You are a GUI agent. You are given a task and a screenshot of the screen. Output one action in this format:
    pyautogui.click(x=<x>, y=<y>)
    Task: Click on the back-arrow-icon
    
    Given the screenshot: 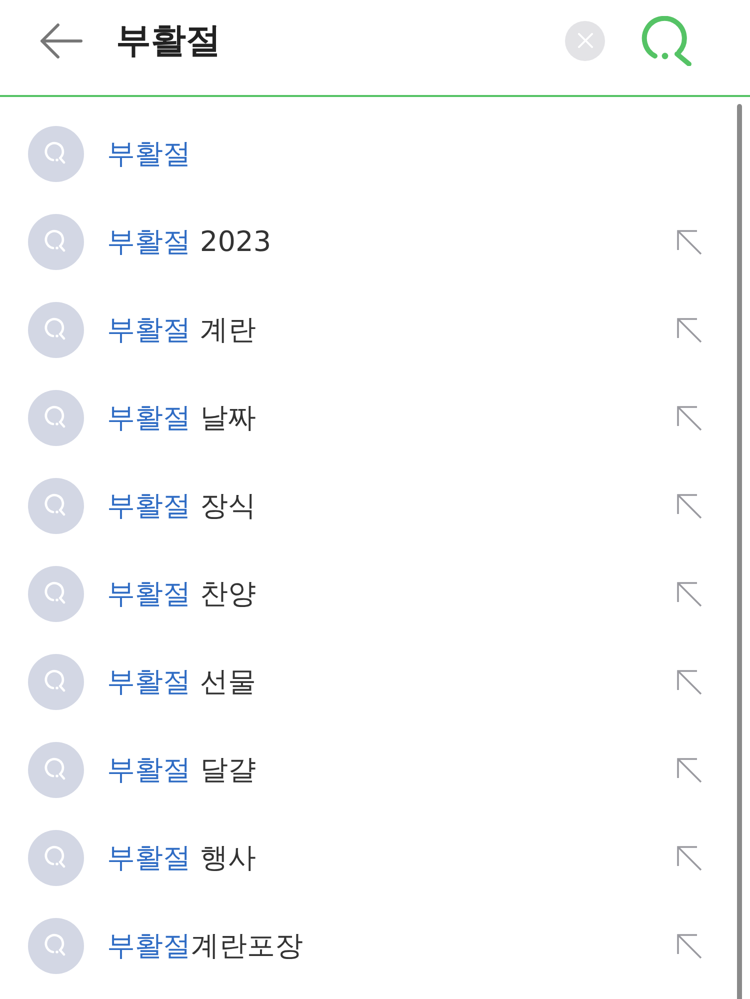 What is the action you would take?
    pyautogui.click(x=61, y=40)
    